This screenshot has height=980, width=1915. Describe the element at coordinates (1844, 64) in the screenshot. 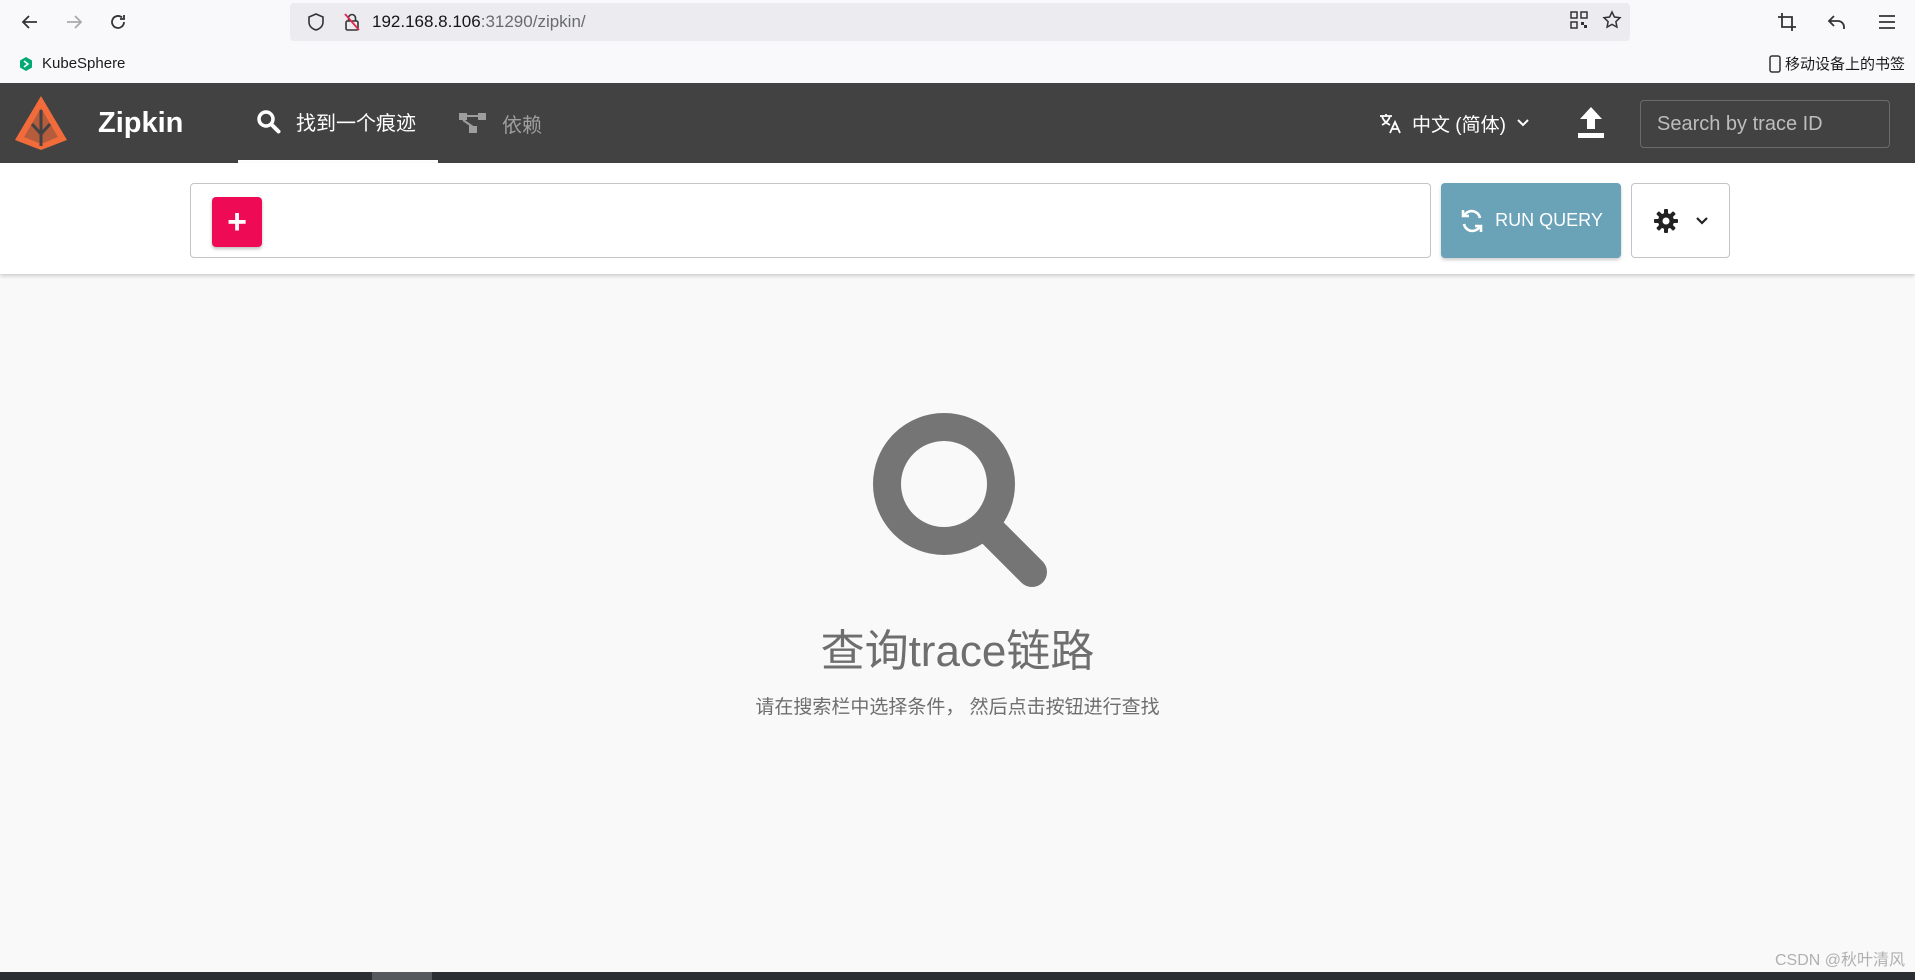

I see `mobile-bookmarks-label: 移动设备上的书签` at that location.